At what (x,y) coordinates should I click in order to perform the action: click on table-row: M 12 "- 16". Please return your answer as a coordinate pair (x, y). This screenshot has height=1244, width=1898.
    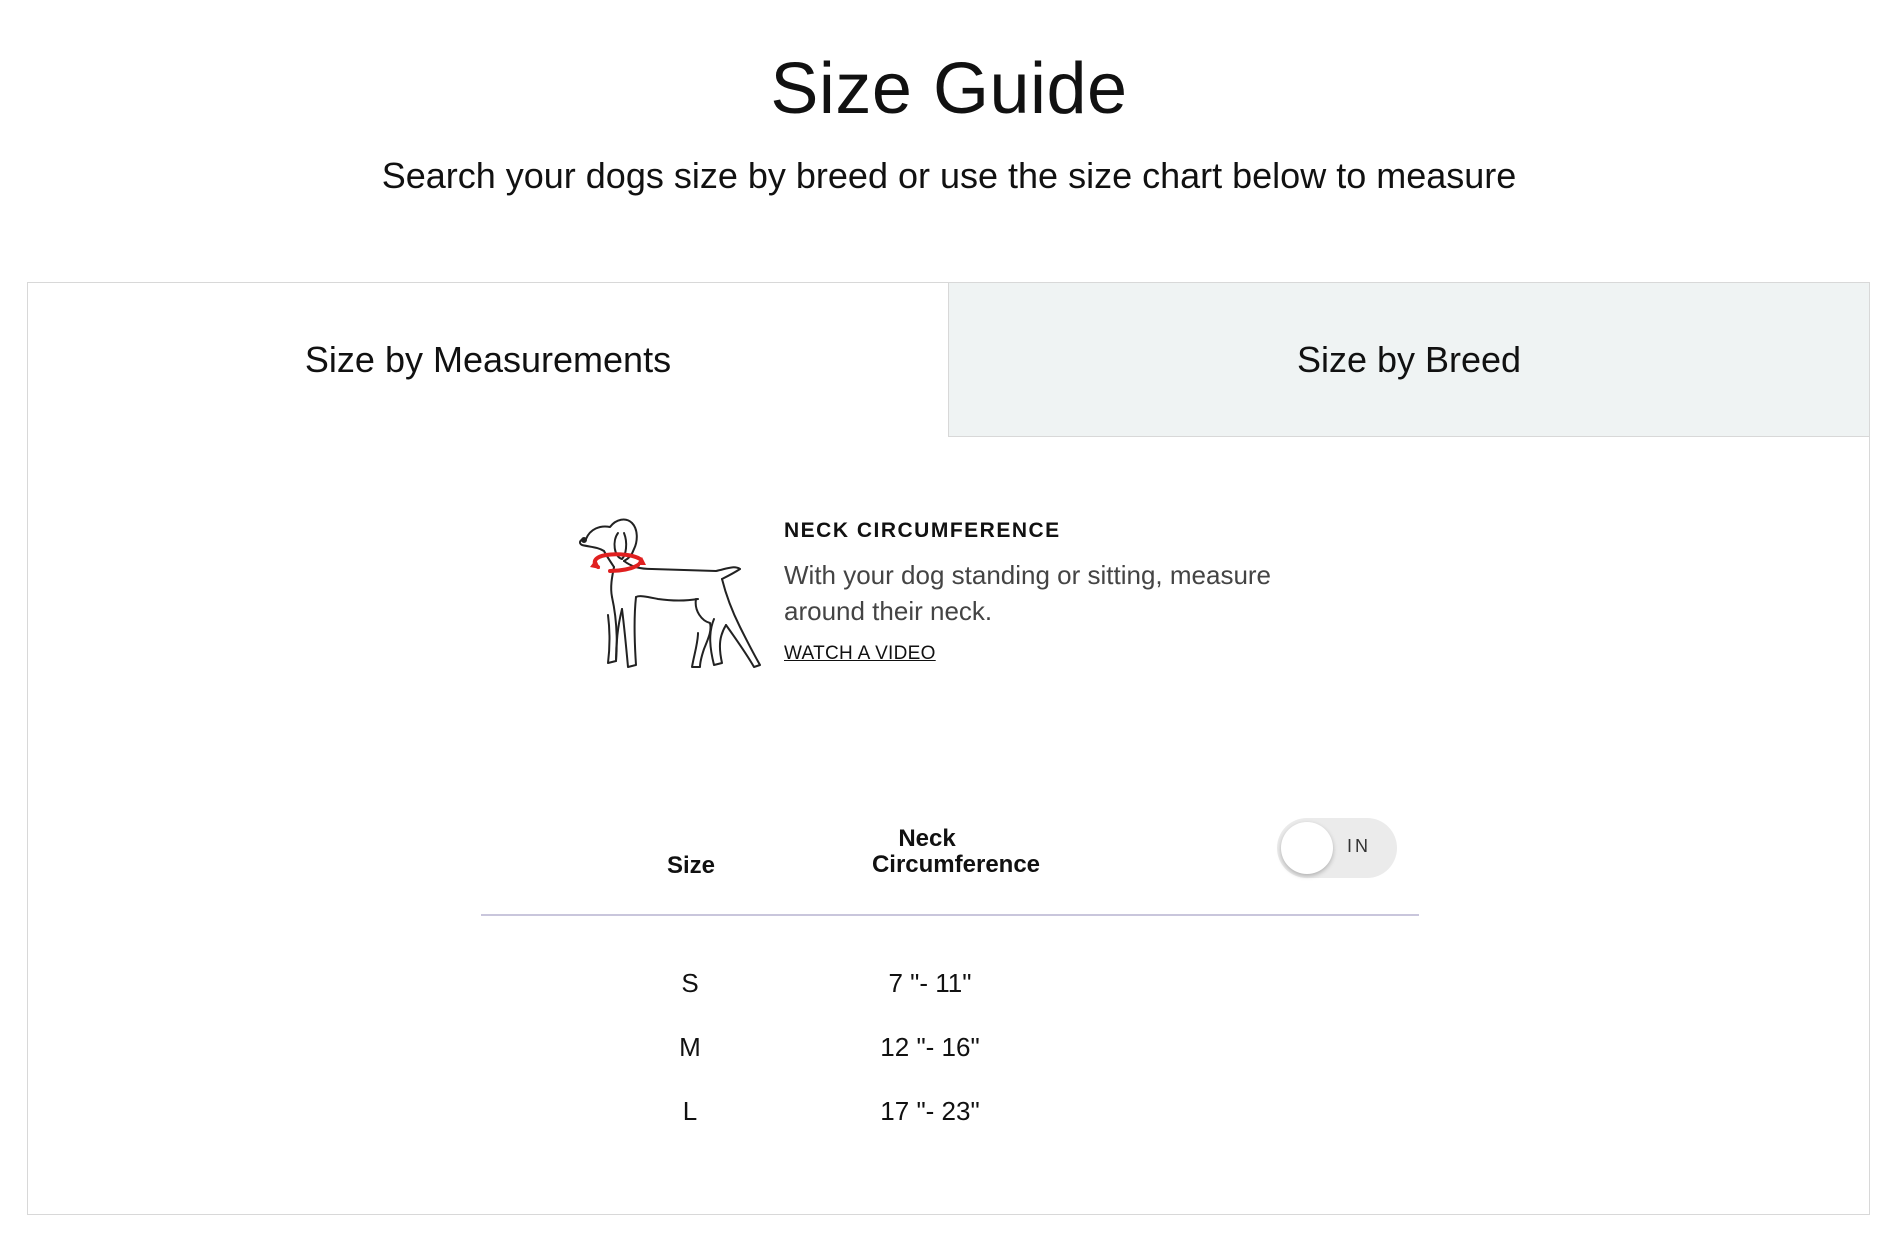
    Looking at the image, I should click on (949, 1054).